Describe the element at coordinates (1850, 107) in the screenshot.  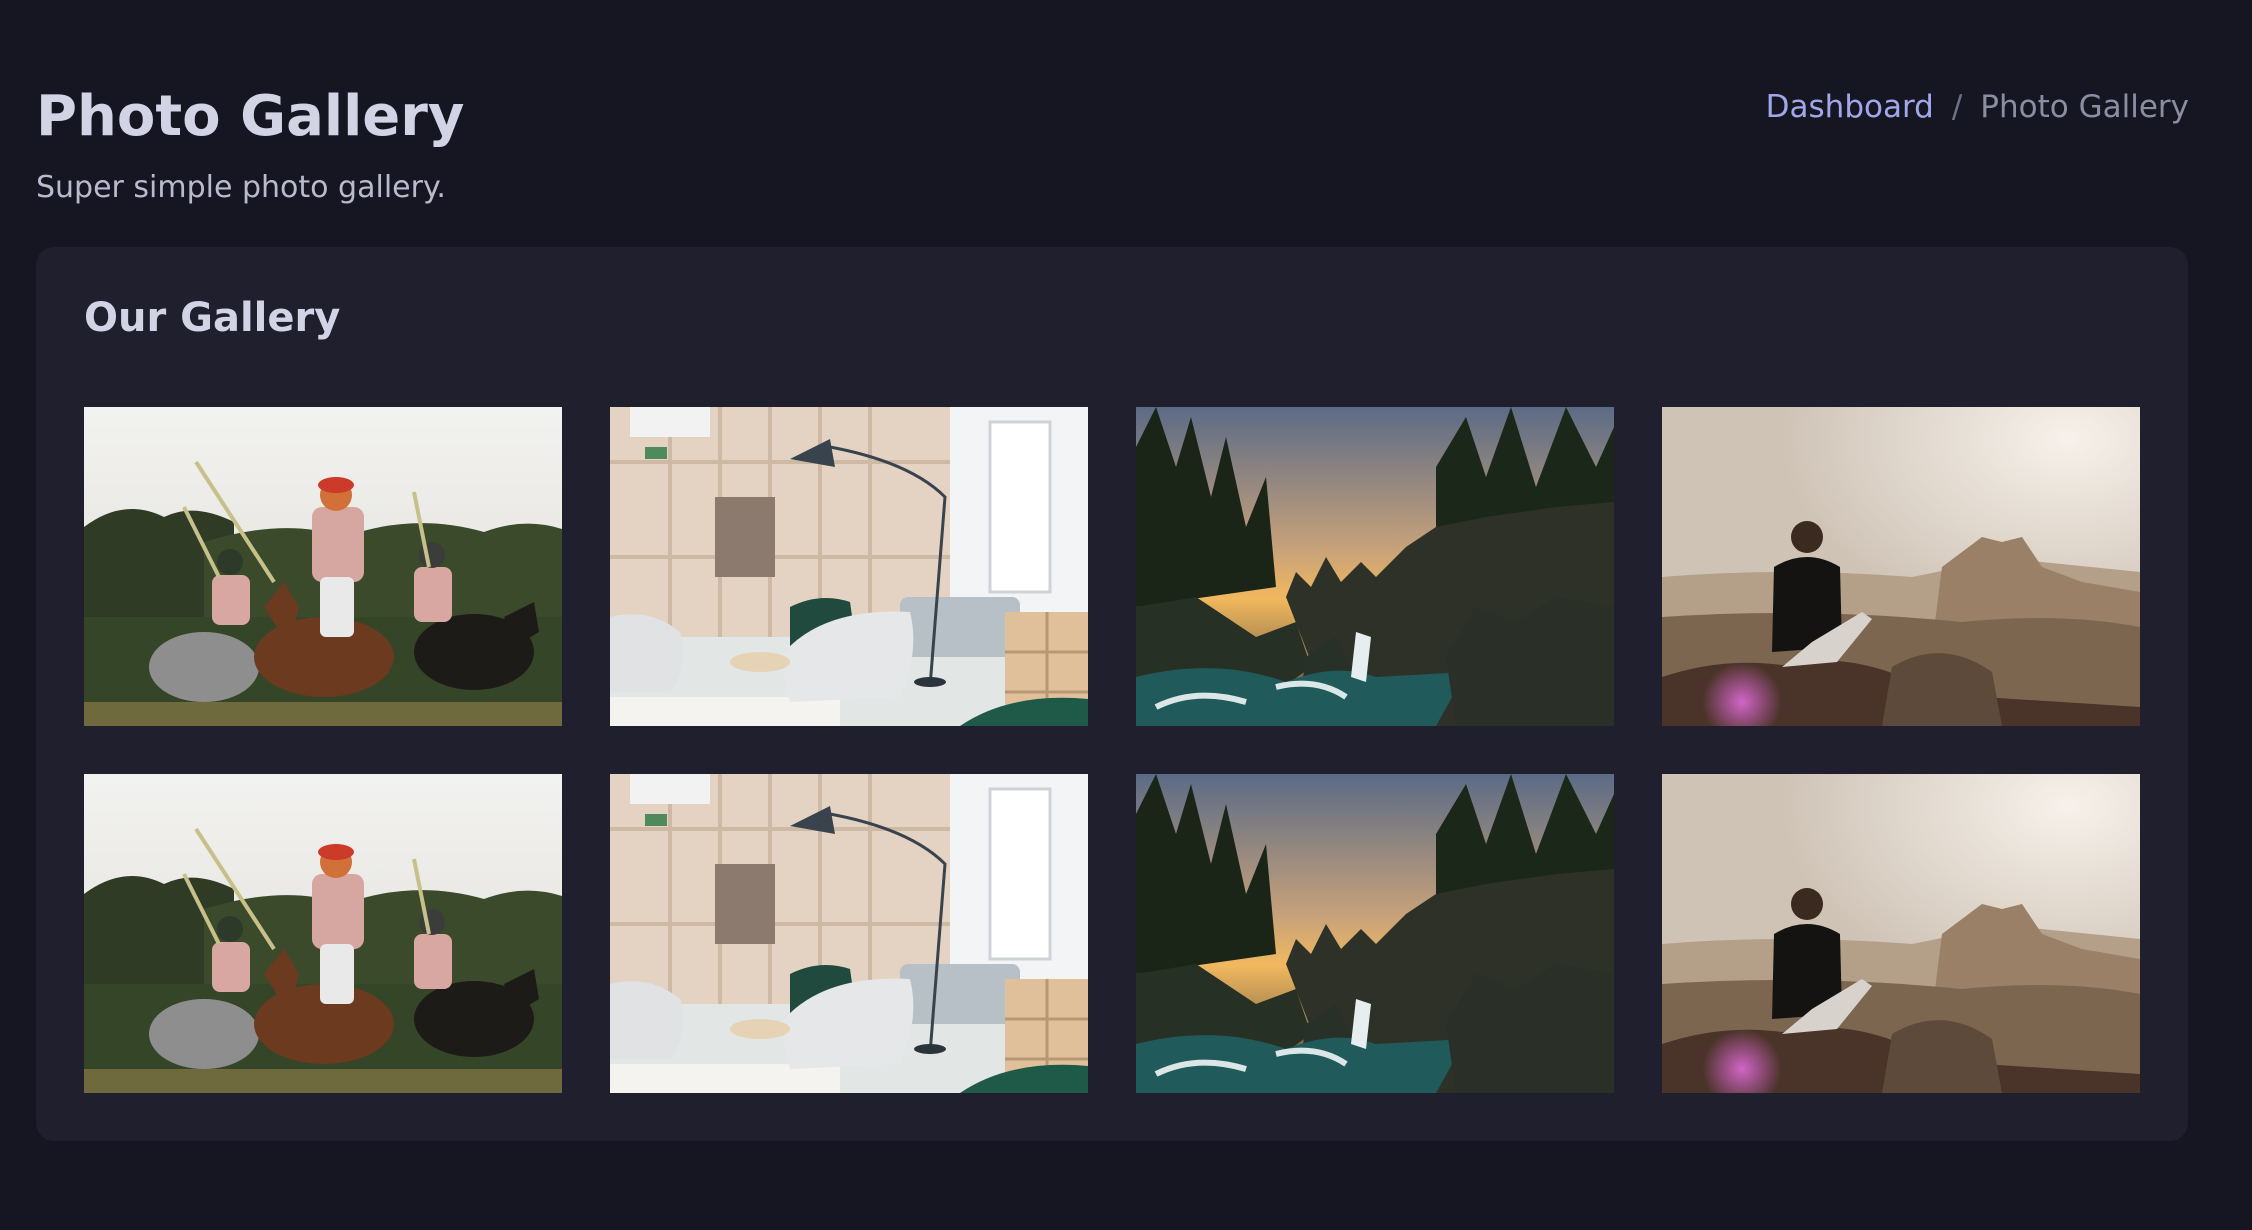
I see `breadcrumb-dashboard-link: Dashboard` at that location.